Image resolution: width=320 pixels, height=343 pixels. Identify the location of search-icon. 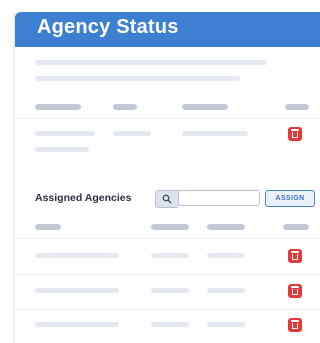
(166, 199).